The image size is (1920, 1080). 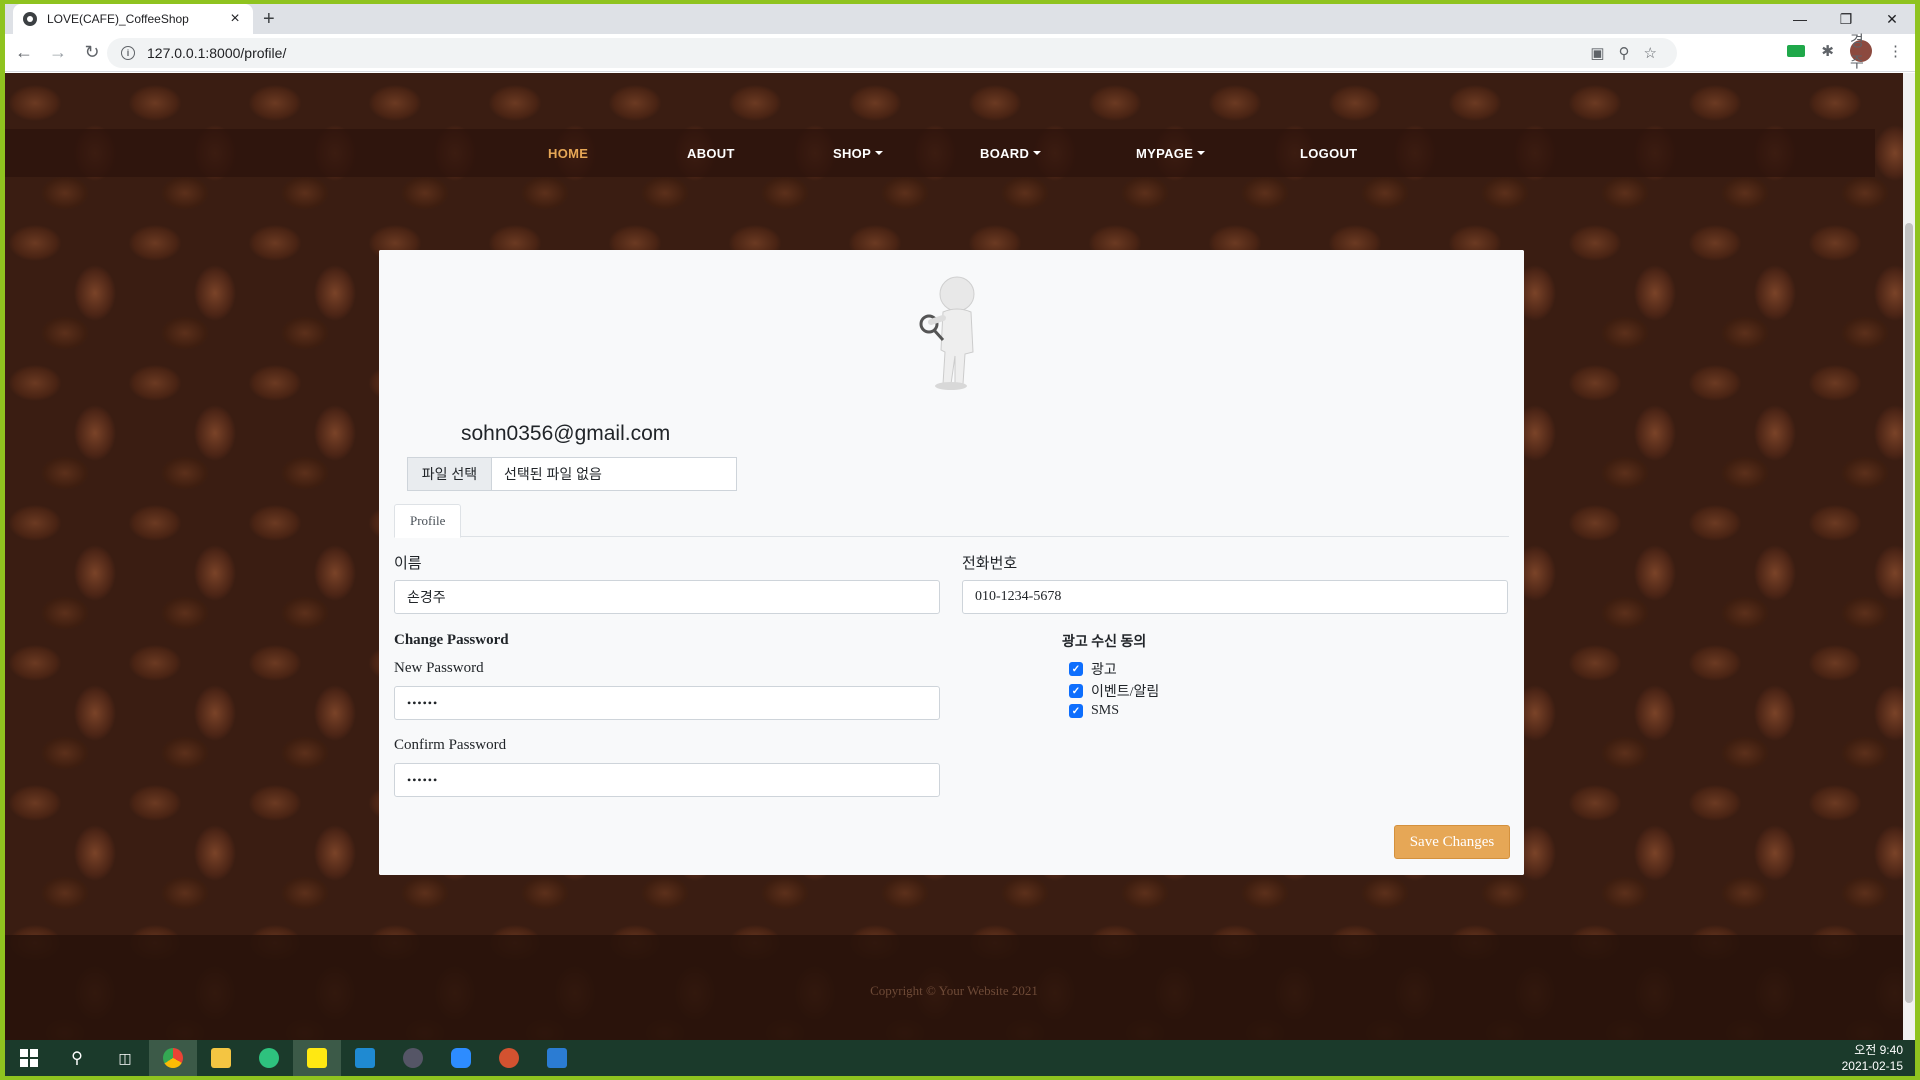 What do you see at coordinates (667, 780) in the screenshot?
I see `confirm-password-input: ••••••` at bounding box center [667, 780].